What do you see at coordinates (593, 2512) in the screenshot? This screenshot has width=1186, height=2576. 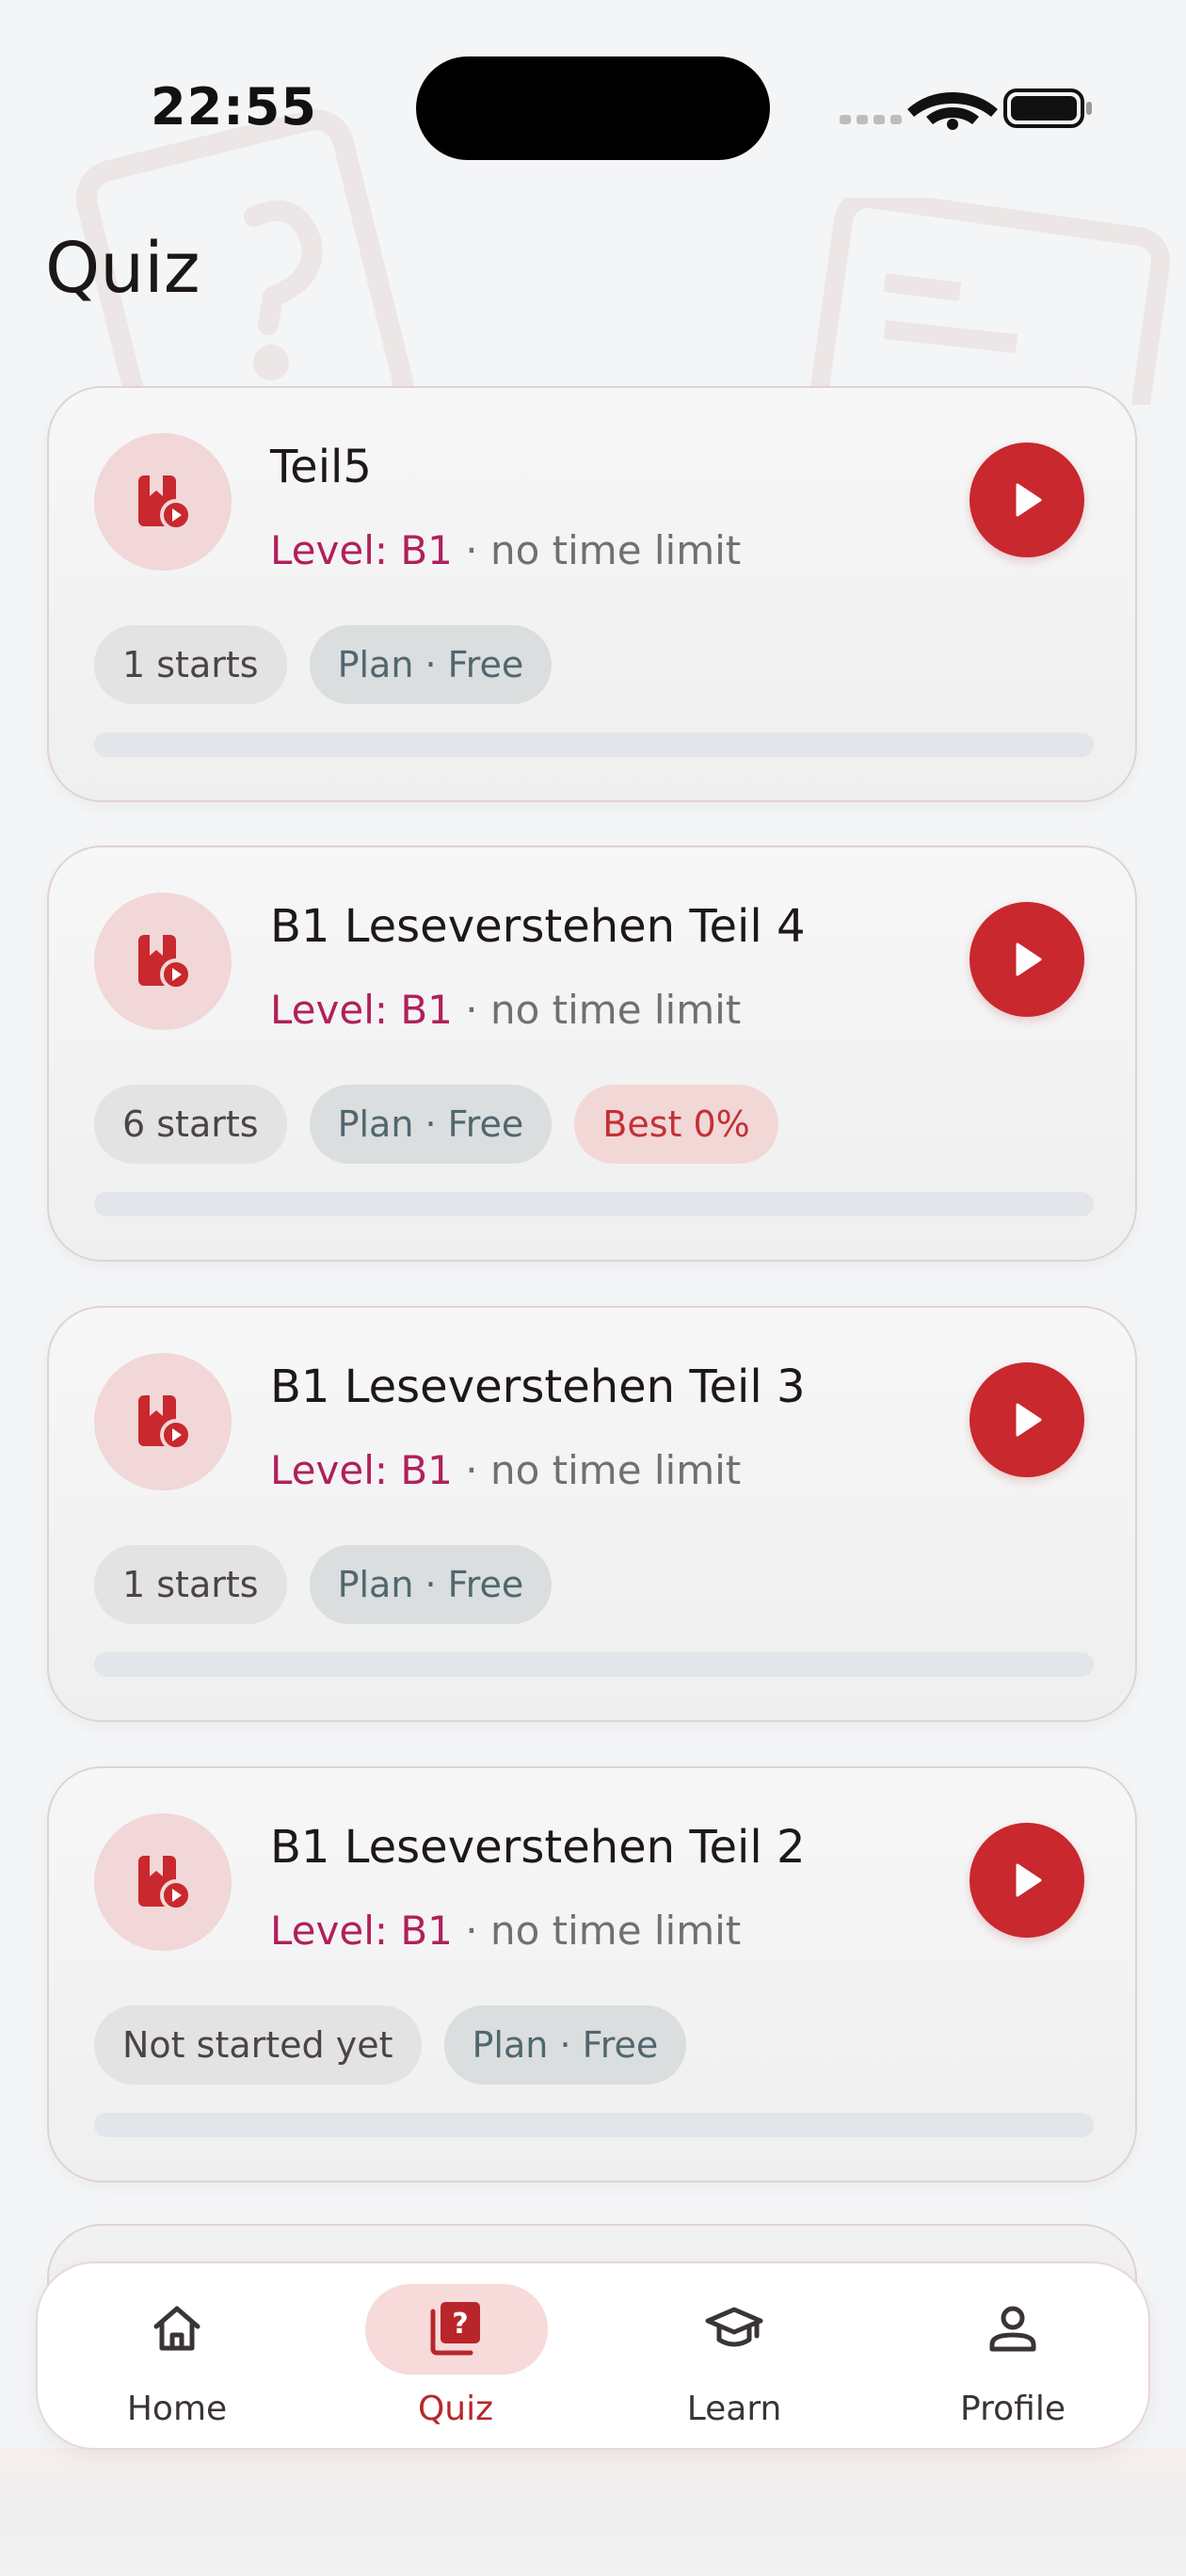 I see `bottom-blur-area` at bounding box center [593, 2512].